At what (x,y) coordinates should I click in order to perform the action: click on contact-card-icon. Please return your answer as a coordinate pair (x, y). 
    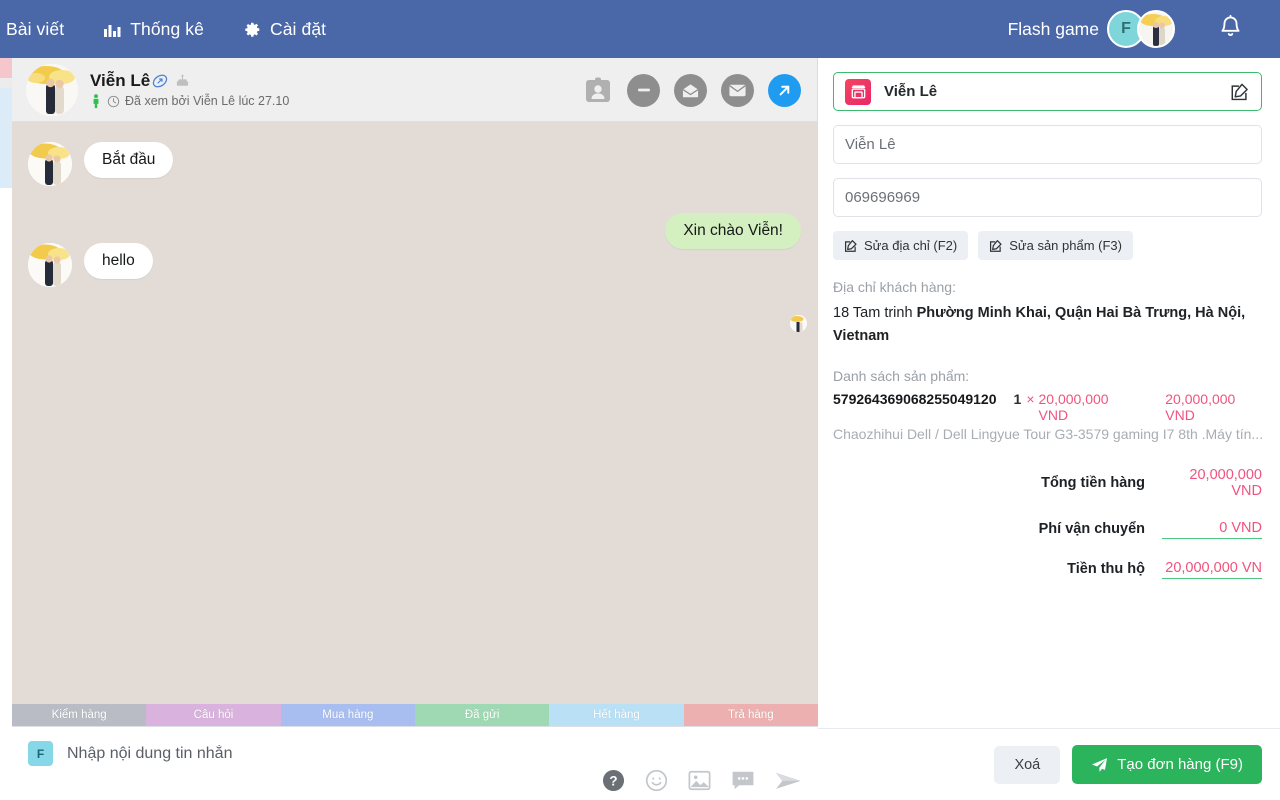
    Looking at the image, I should click on (598, 90).